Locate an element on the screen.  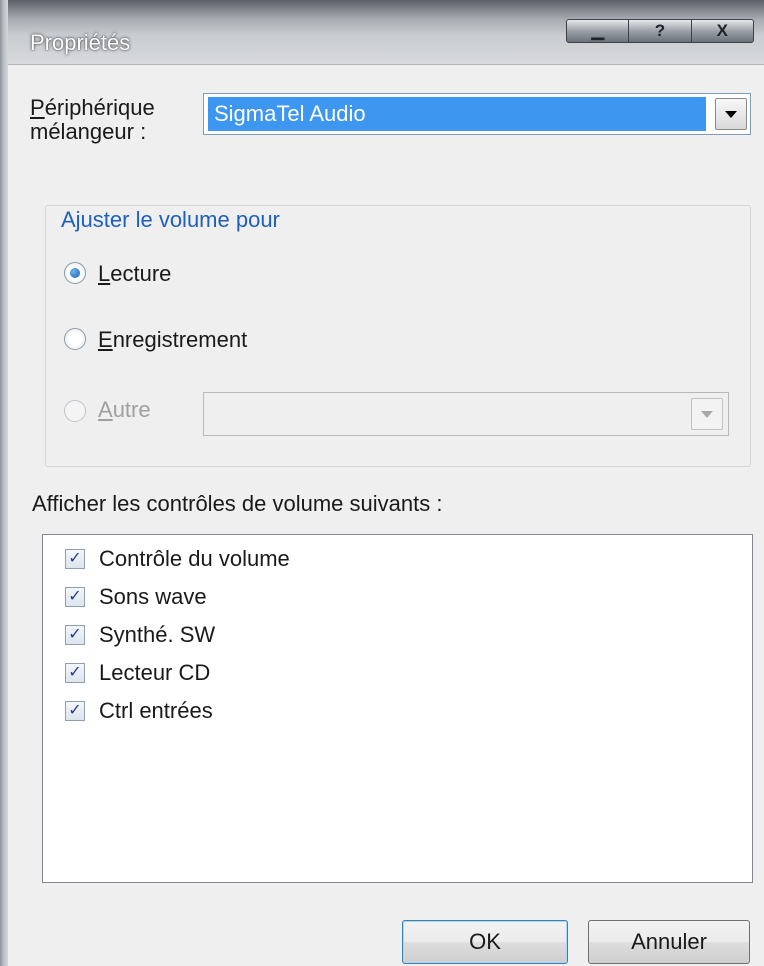
list-item-label: Ctrl entrées is located at coordinates (156, 710).